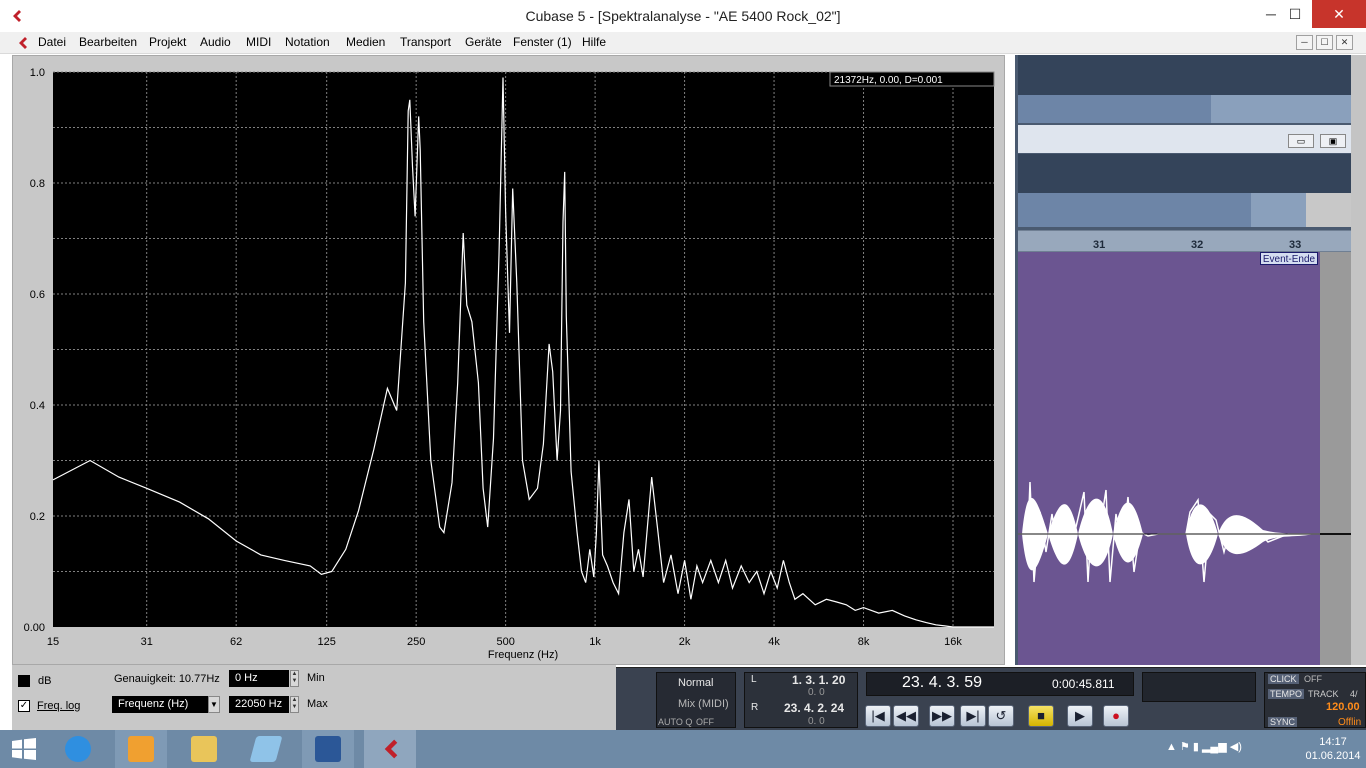 The image size is (1366, 768). I want to click on taskbar-cubase, so click(390, 749).